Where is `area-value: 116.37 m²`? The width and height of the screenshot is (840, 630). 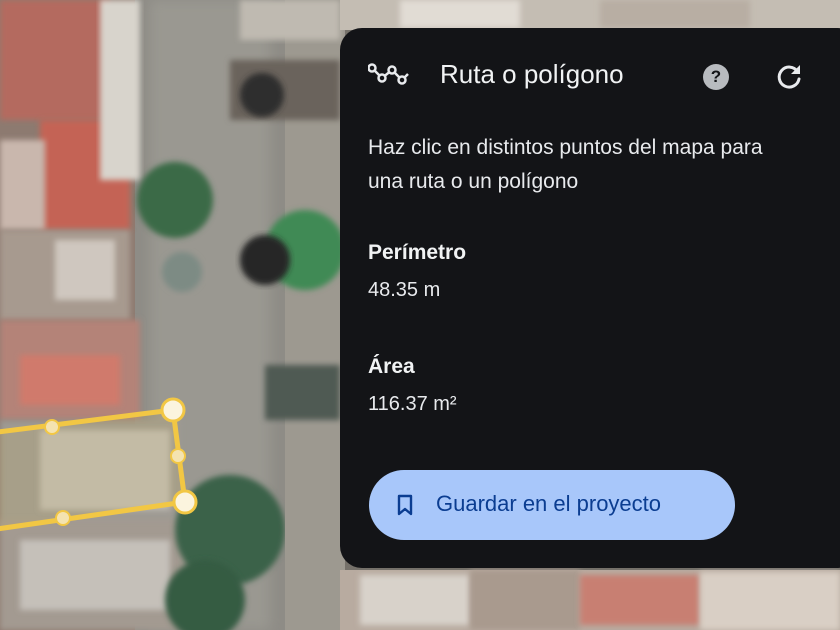
area-value: 116.37 m² is located at coordinates (412, 404).